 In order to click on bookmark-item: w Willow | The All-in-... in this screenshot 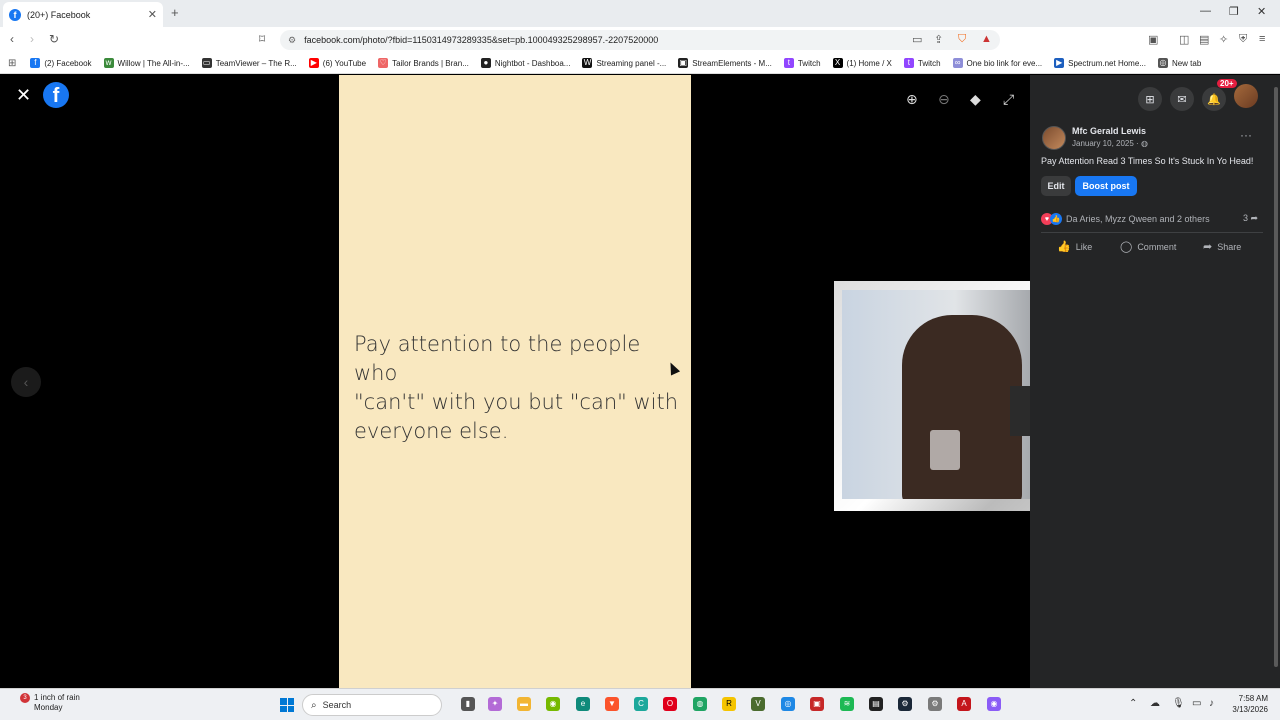, I will do `click(146, 63)`.